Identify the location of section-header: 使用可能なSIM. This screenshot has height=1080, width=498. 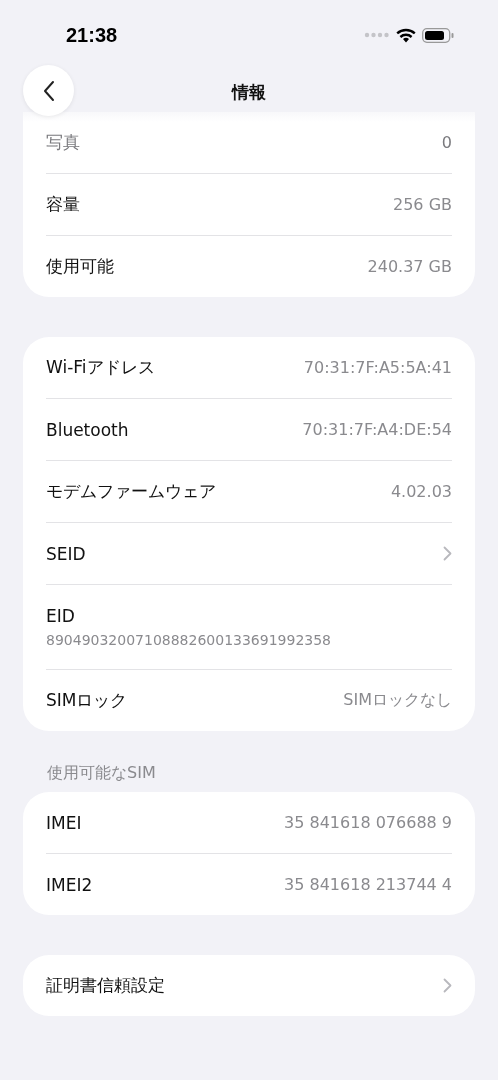
(101, 773).